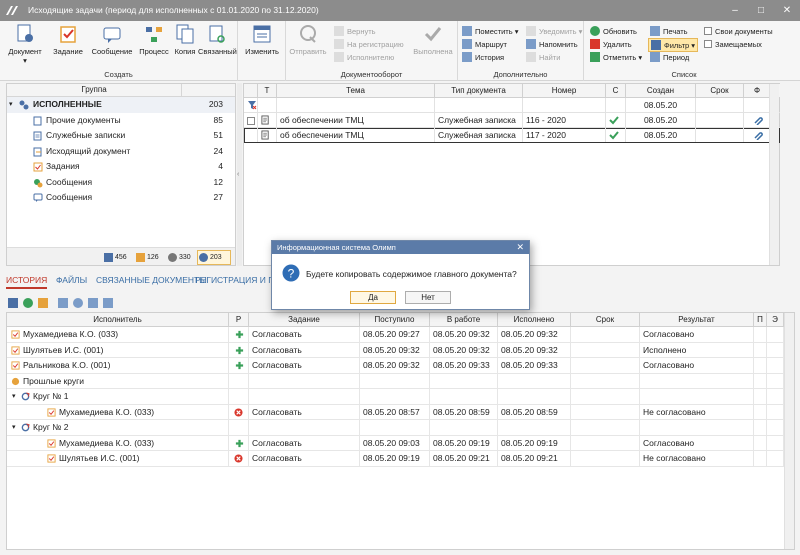 This screenshot has height=555, width=800. I want to click on to-executor-button: Исполнителю, so click(364, 58).